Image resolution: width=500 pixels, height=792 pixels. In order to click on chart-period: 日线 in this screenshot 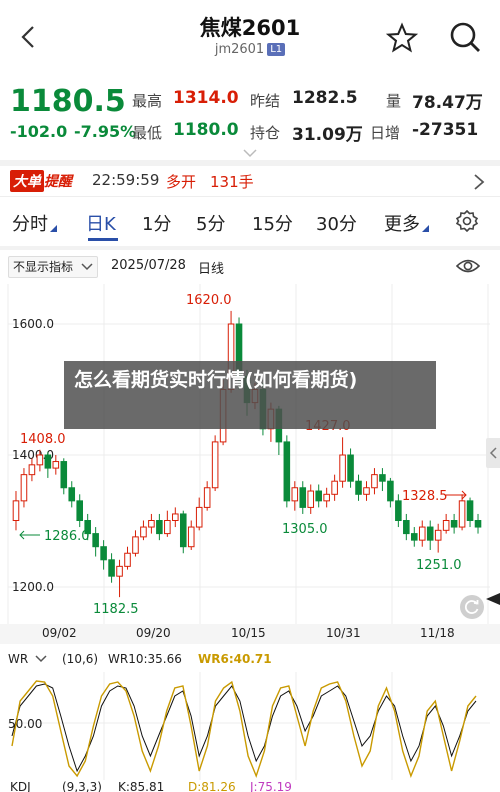, I will do `click(211, 269)`.